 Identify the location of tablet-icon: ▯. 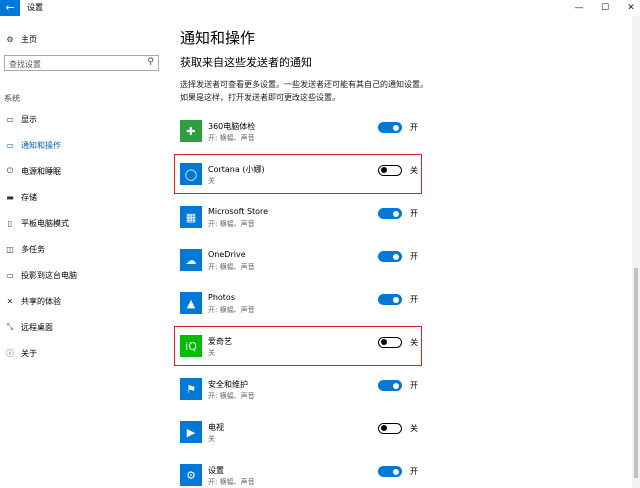
(10, 223).